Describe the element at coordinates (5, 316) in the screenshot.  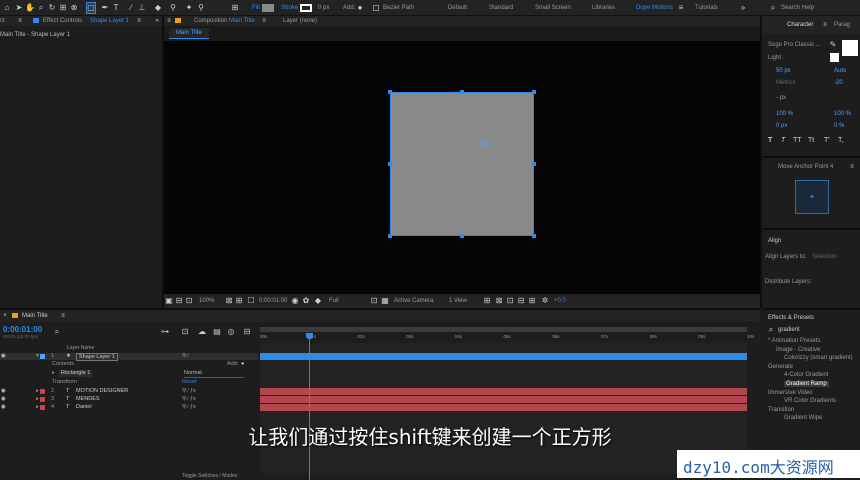
I see `close-tab-icon: ×` at that location.